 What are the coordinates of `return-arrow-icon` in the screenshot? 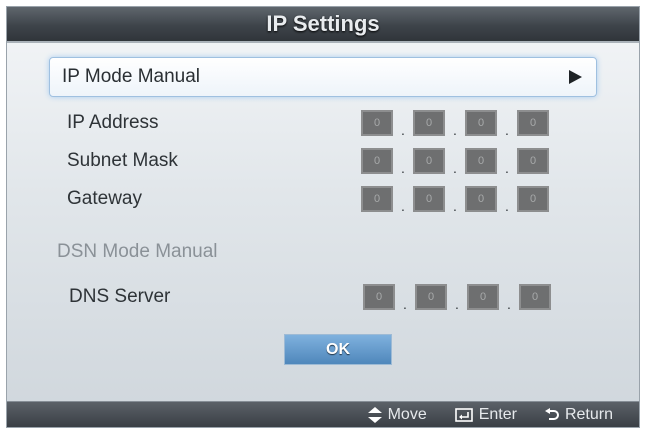 It's located at (551, 414).